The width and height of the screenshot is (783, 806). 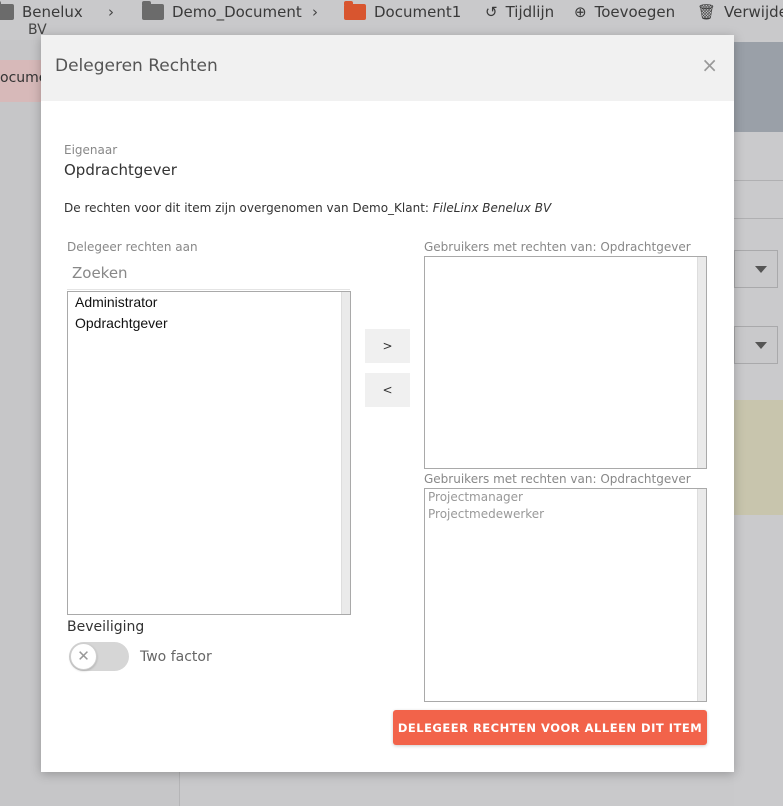 I want to click on plus-circle-icon: ⊕, so click(x=580, y=12).